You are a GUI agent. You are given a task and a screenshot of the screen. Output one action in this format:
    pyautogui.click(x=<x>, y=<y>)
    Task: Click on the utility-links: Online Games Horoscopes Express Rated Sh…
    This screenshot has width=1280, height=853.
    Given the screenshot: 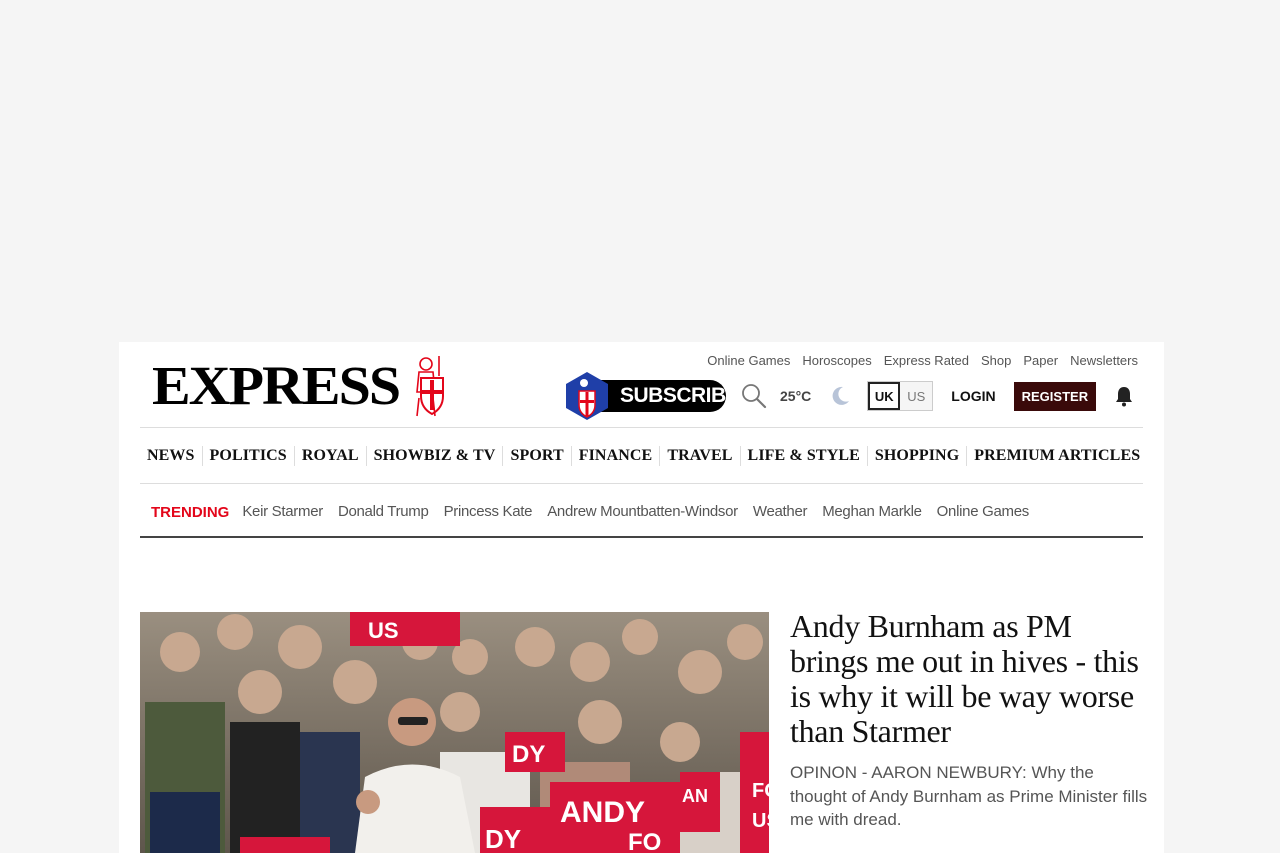 What is the action you would take?
    pyautogui.click(x=922, y=360)
    